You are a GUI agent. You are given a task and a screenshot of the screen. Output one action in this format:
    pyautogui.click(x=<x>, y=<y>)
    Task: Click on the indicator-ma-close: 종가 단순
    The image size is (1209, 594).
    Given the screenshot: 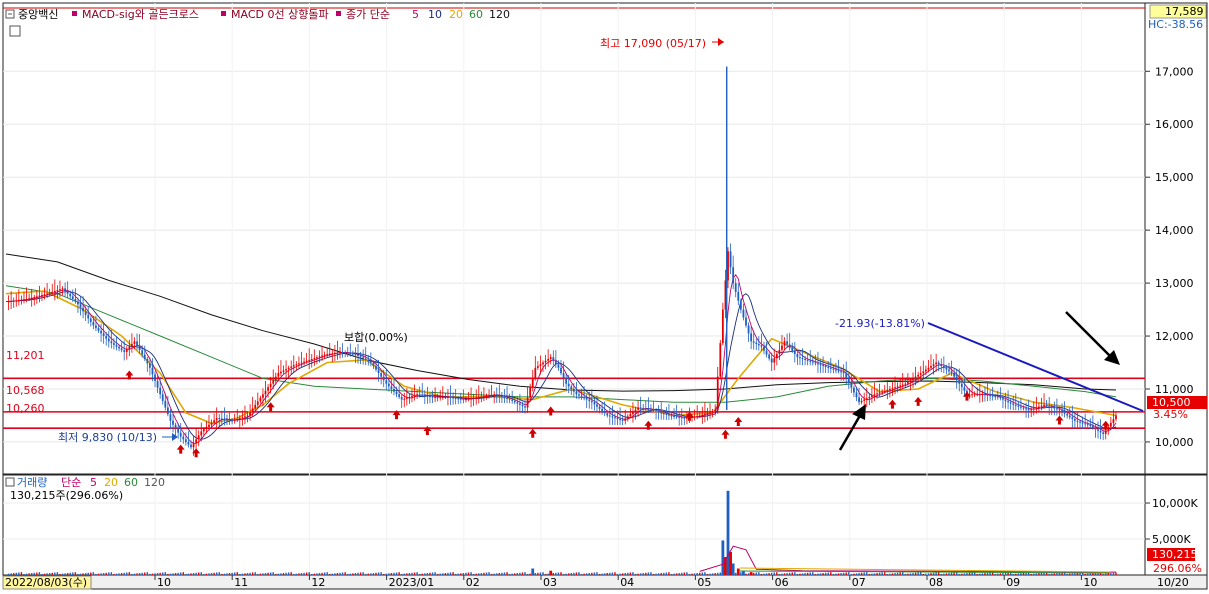 What is the action you would take?
    pyautogui.click(x=368, y=14)
    